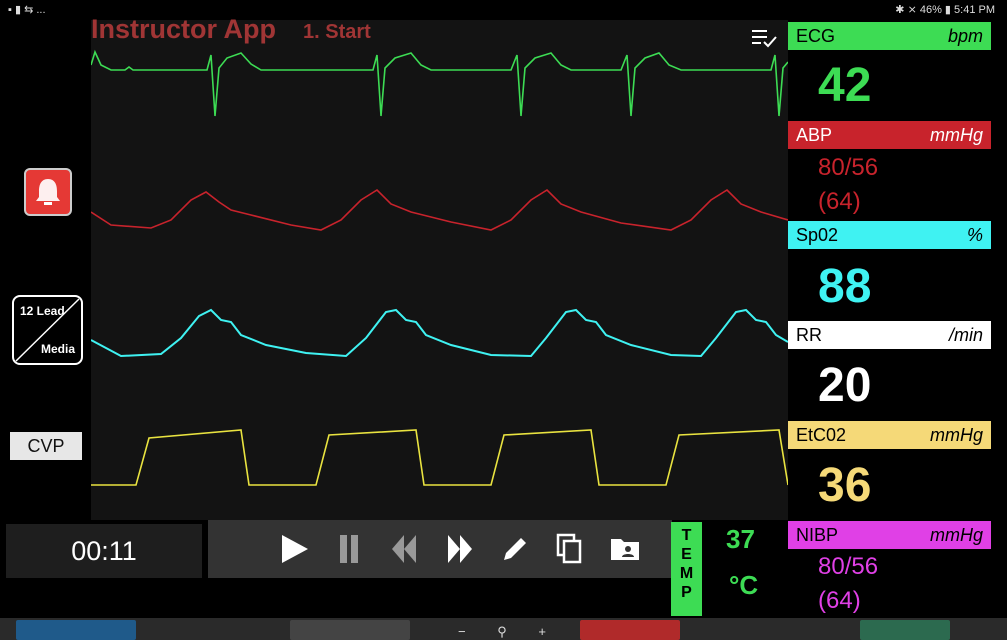 This screenshot has width=1007, height=640. I want to click on edit-button, so click(515, 549).